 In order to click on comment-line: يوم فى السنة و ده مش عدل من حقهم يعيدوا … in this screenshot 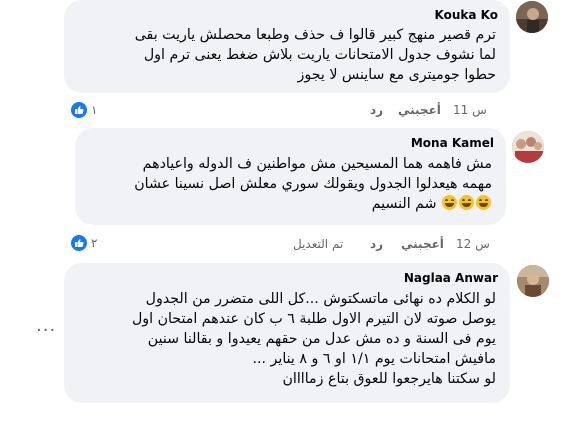, I will do `click(321, 339)`.